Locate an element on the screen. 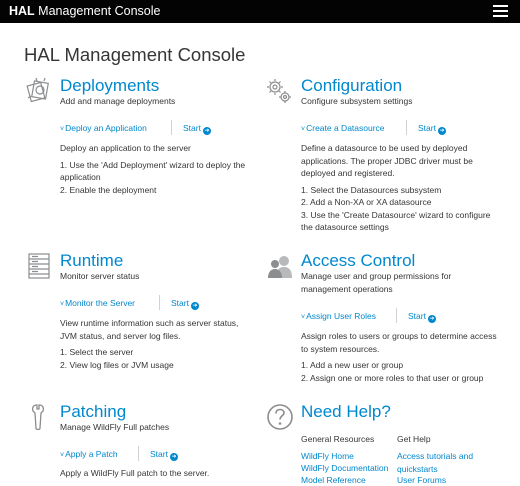 This screenshot has height=486, width=520. create-datasource-label: Create a Datasource is located at coordinates (345, 128).